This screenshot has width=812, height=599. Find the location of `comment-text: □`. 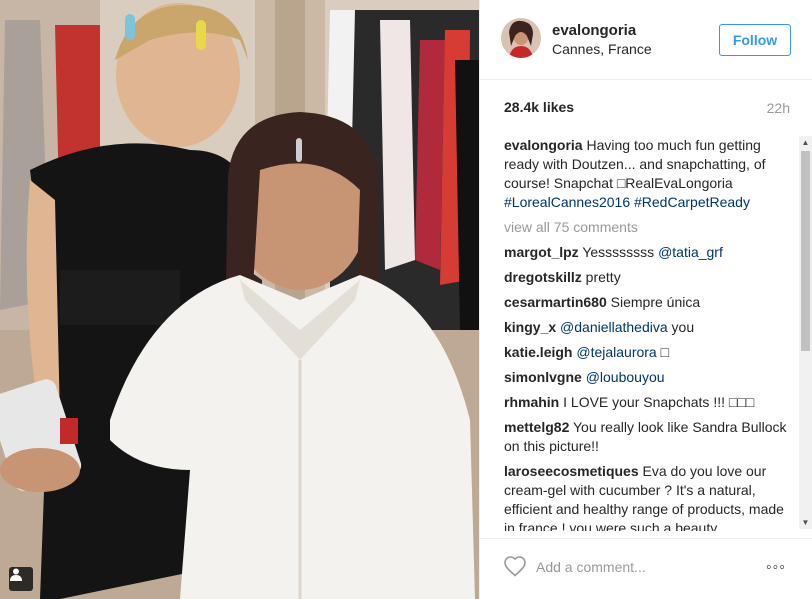

comment-text: □ is located at coordinates (663, 352).